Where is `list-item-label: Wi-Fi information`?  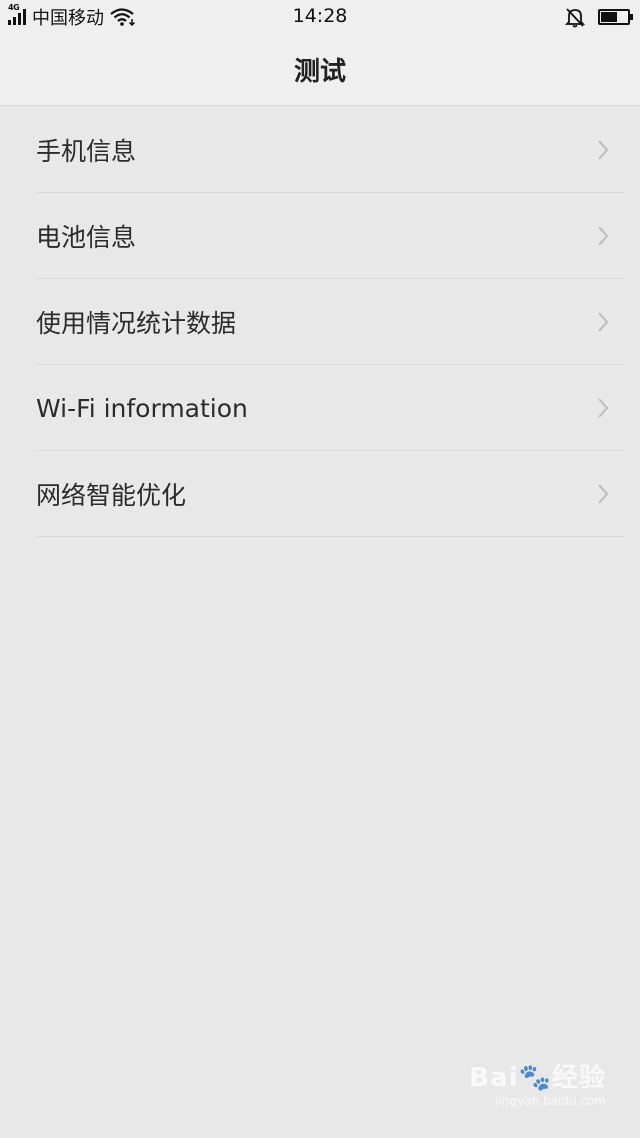 list-item-label: Wi-Fi information is located at coordinates (142, 408).